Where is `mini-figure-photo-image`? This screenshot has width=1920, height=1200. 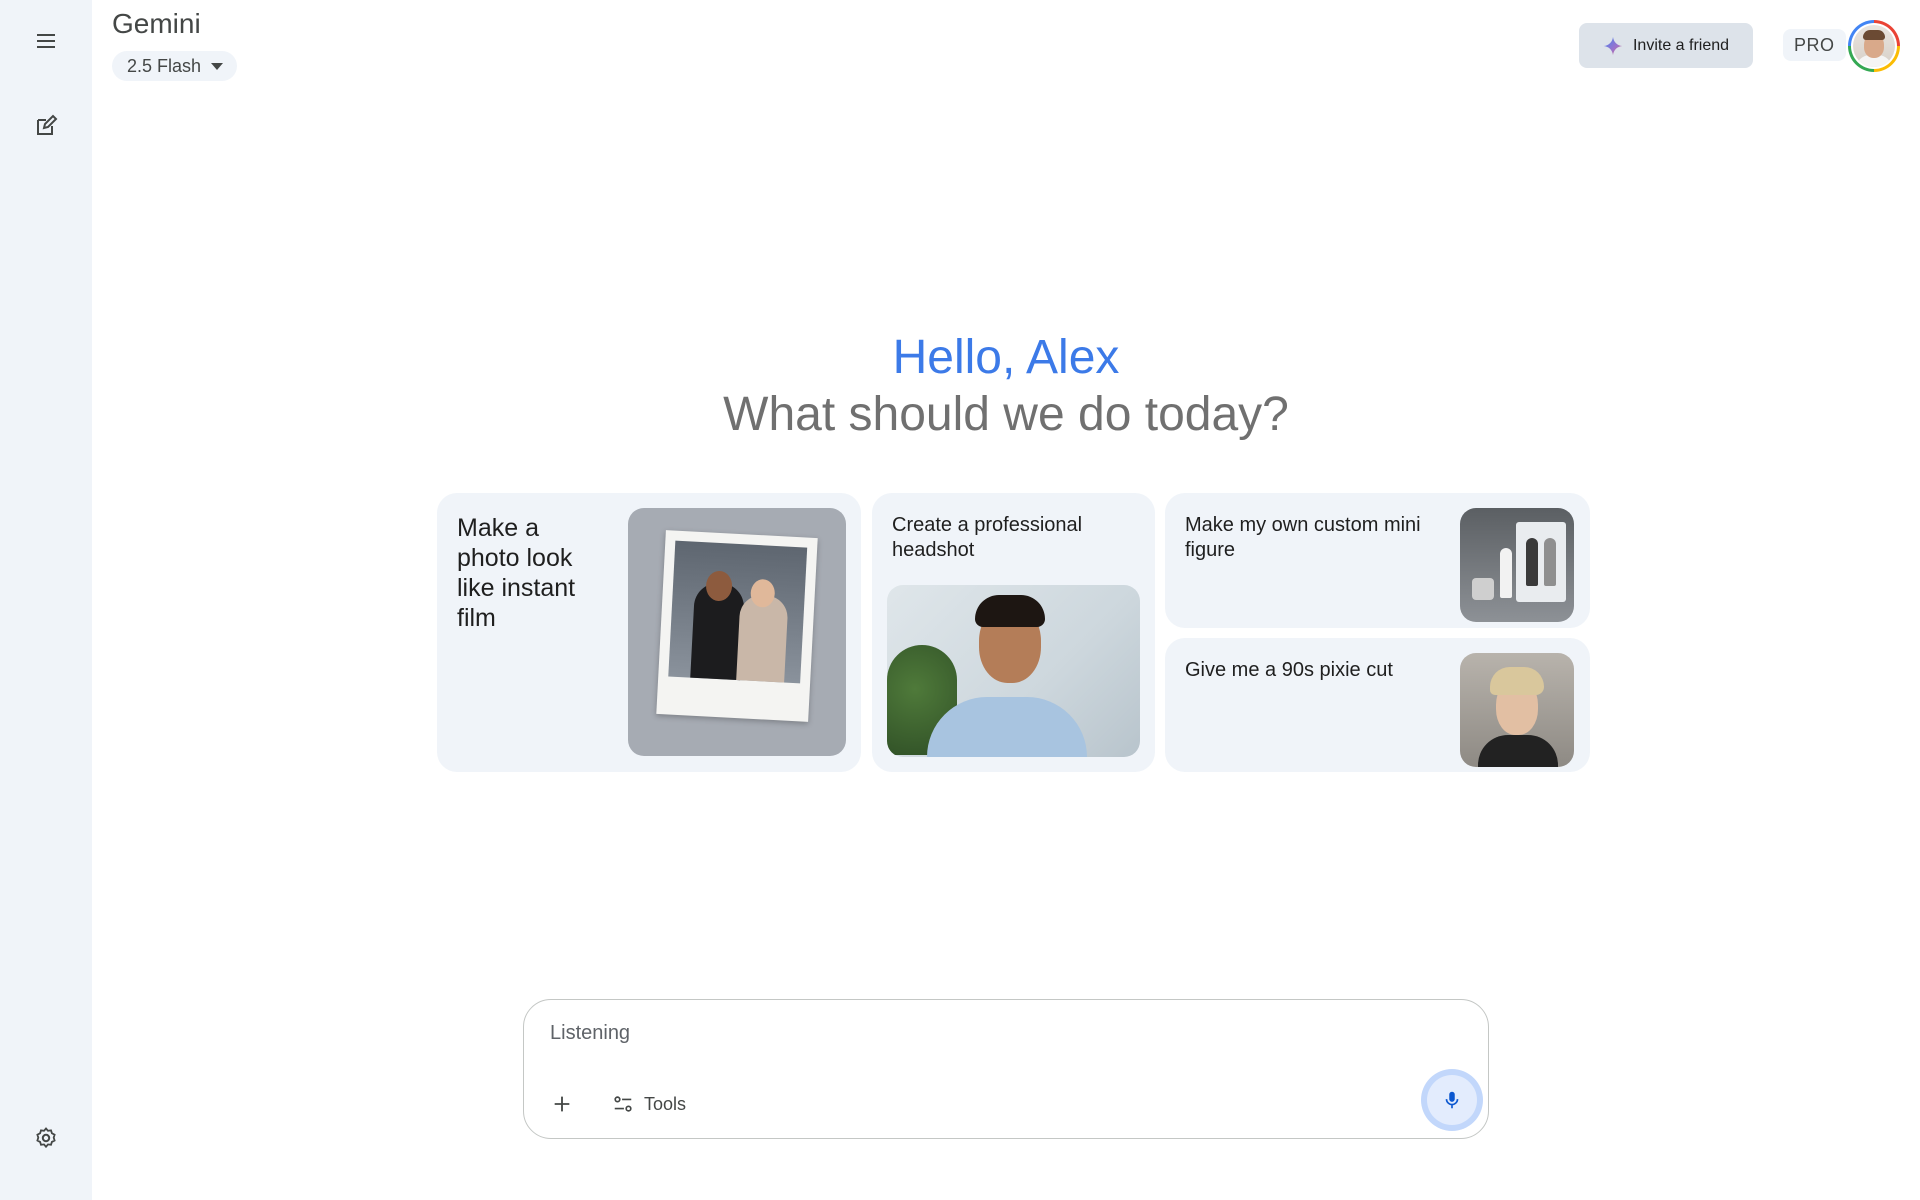
mini-figure-photo-image is located at coordinates (1517, 565).